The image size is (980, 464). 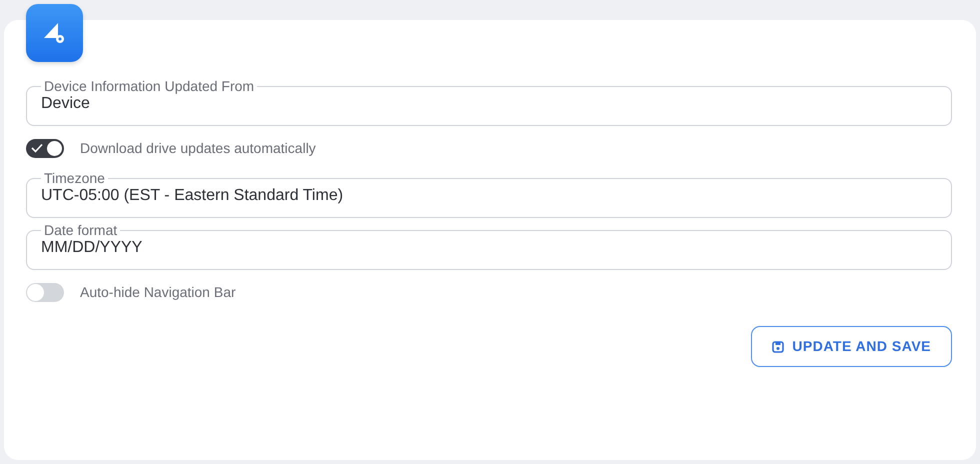 I want to click on check-icon, so click(x=37, y=148).